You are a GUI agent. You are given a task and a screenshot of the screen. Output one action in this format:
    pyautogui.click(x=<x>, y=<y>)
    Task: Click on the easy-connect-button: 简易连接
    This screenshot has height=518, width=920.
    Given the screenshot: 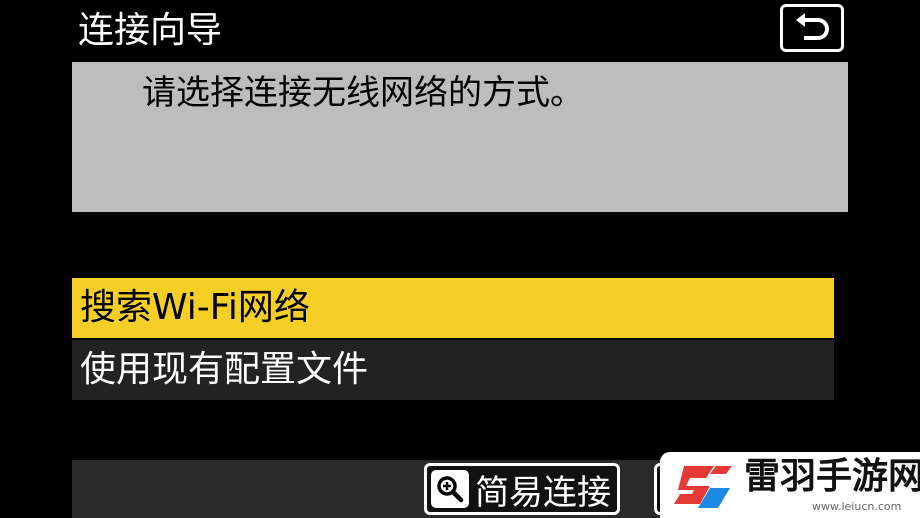 What is the action you would take?
    pyautogui.click(x=522, y=489)
    